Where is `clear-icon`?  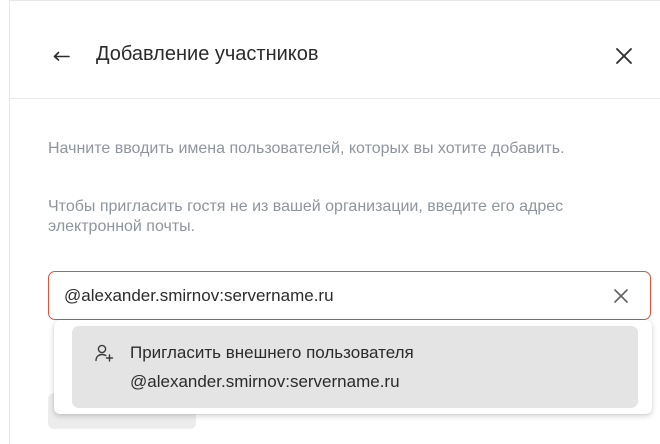
clear-icon is located at coordinates (621, 296).